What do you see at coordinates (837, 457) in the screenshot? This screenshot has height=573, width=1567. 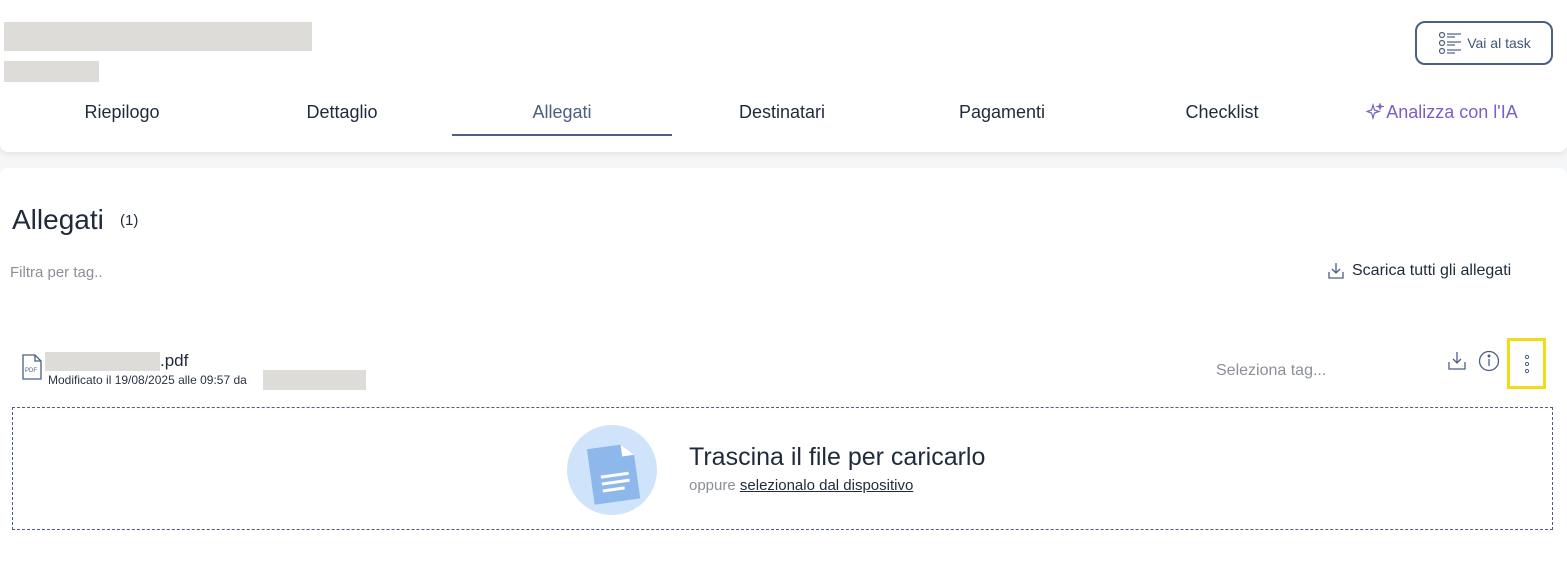 I see `dropzone-title: Trascina il file per caricarlo` at bounding box center [837, 457].